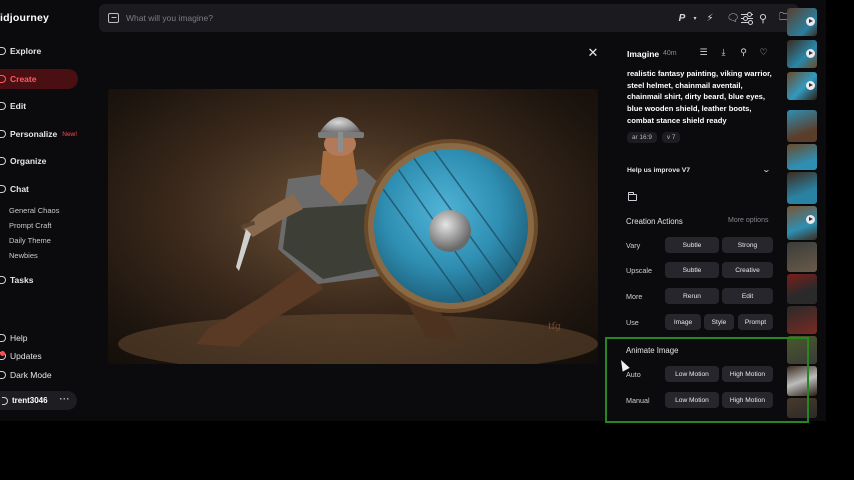 Image resolution: width=854 pixels, height=480 pixels. Describe the element at coordinates (3, 134) in the screenshot. I see `personalize-icon` at that location.